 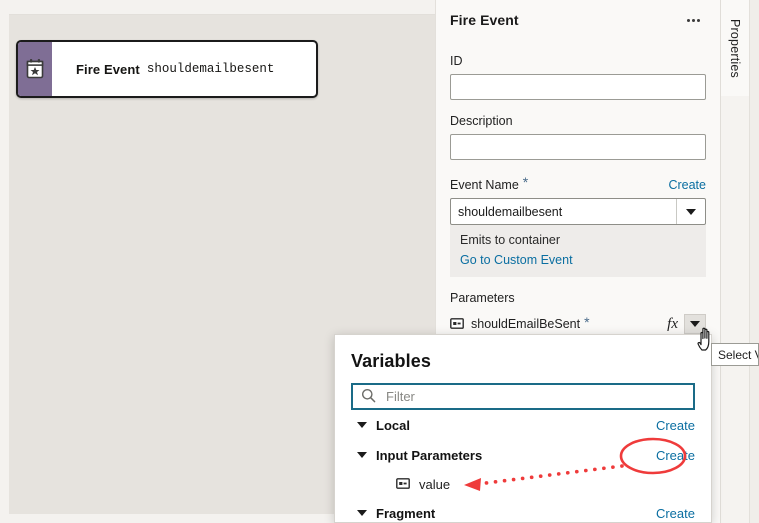 I want to click on variables-popup-title: Variables, so click(x=391, y=361).